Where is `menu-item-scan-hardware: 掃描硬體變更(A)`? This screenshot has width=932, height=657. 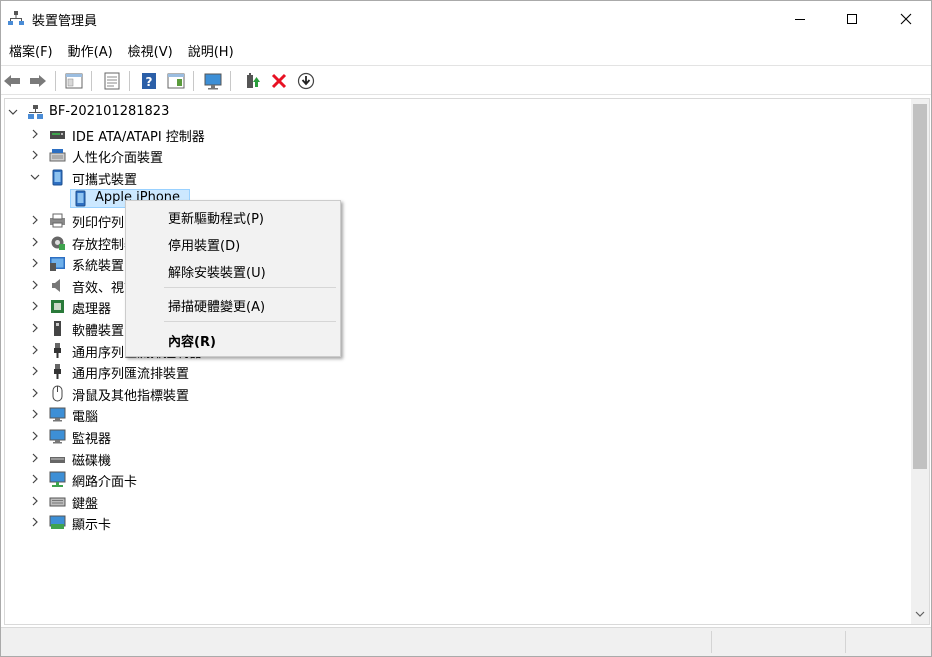 menu-item-scan-hardware: 掃描硬體變更(A) is located at coordinates (233, 304).